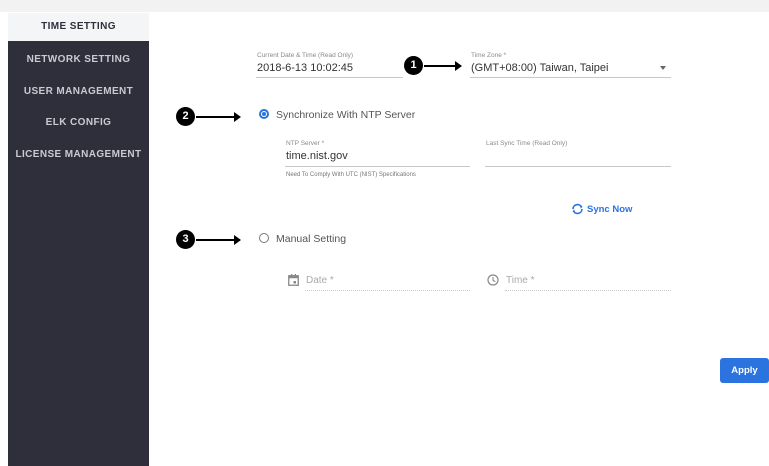 The height and width of the screenshot is (466, 769). Describe the element at coordinates (78, 60) in the screenshot. I see `sidebar-item-network-setting: NETWORK SETTING` at that location.